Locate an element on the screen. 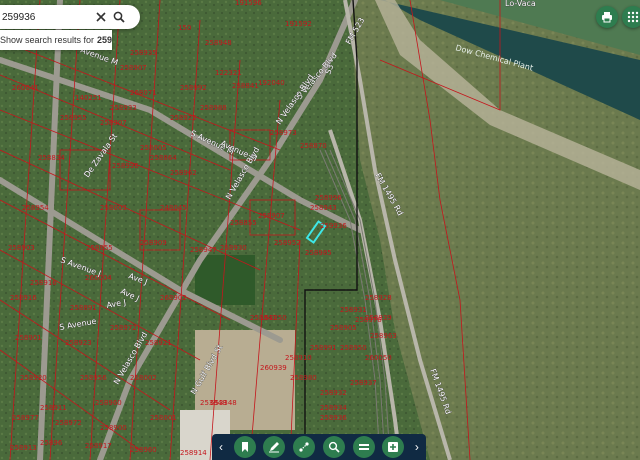 Image resolution: width=640 pixels, height=460 pixels. parcel-id-label: 258005 is located at coordinates (153, 148).